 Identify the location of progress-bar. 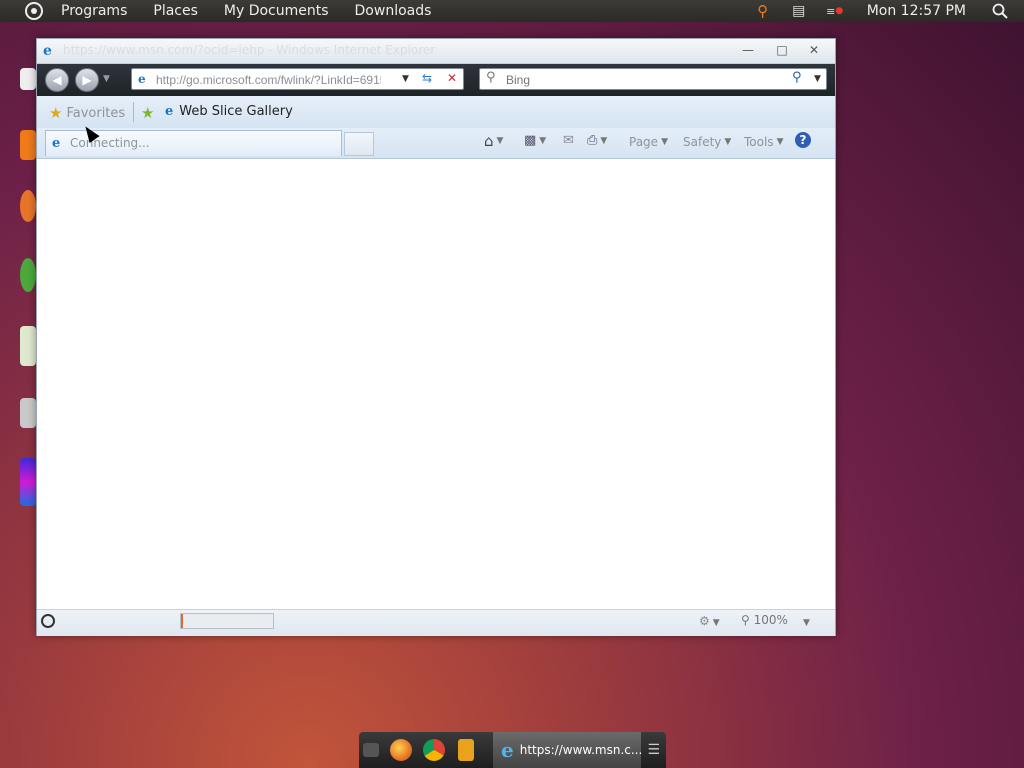
(227, 621).